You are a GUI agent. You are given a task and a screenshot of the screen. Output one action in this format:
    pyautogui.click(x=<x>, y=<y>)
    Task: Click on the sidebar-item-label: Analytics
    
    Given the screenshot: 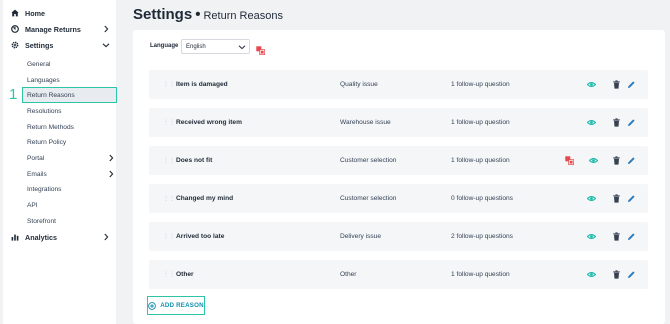 What is the action you would take?
    pyautogui.click(x=41, y=237)
    